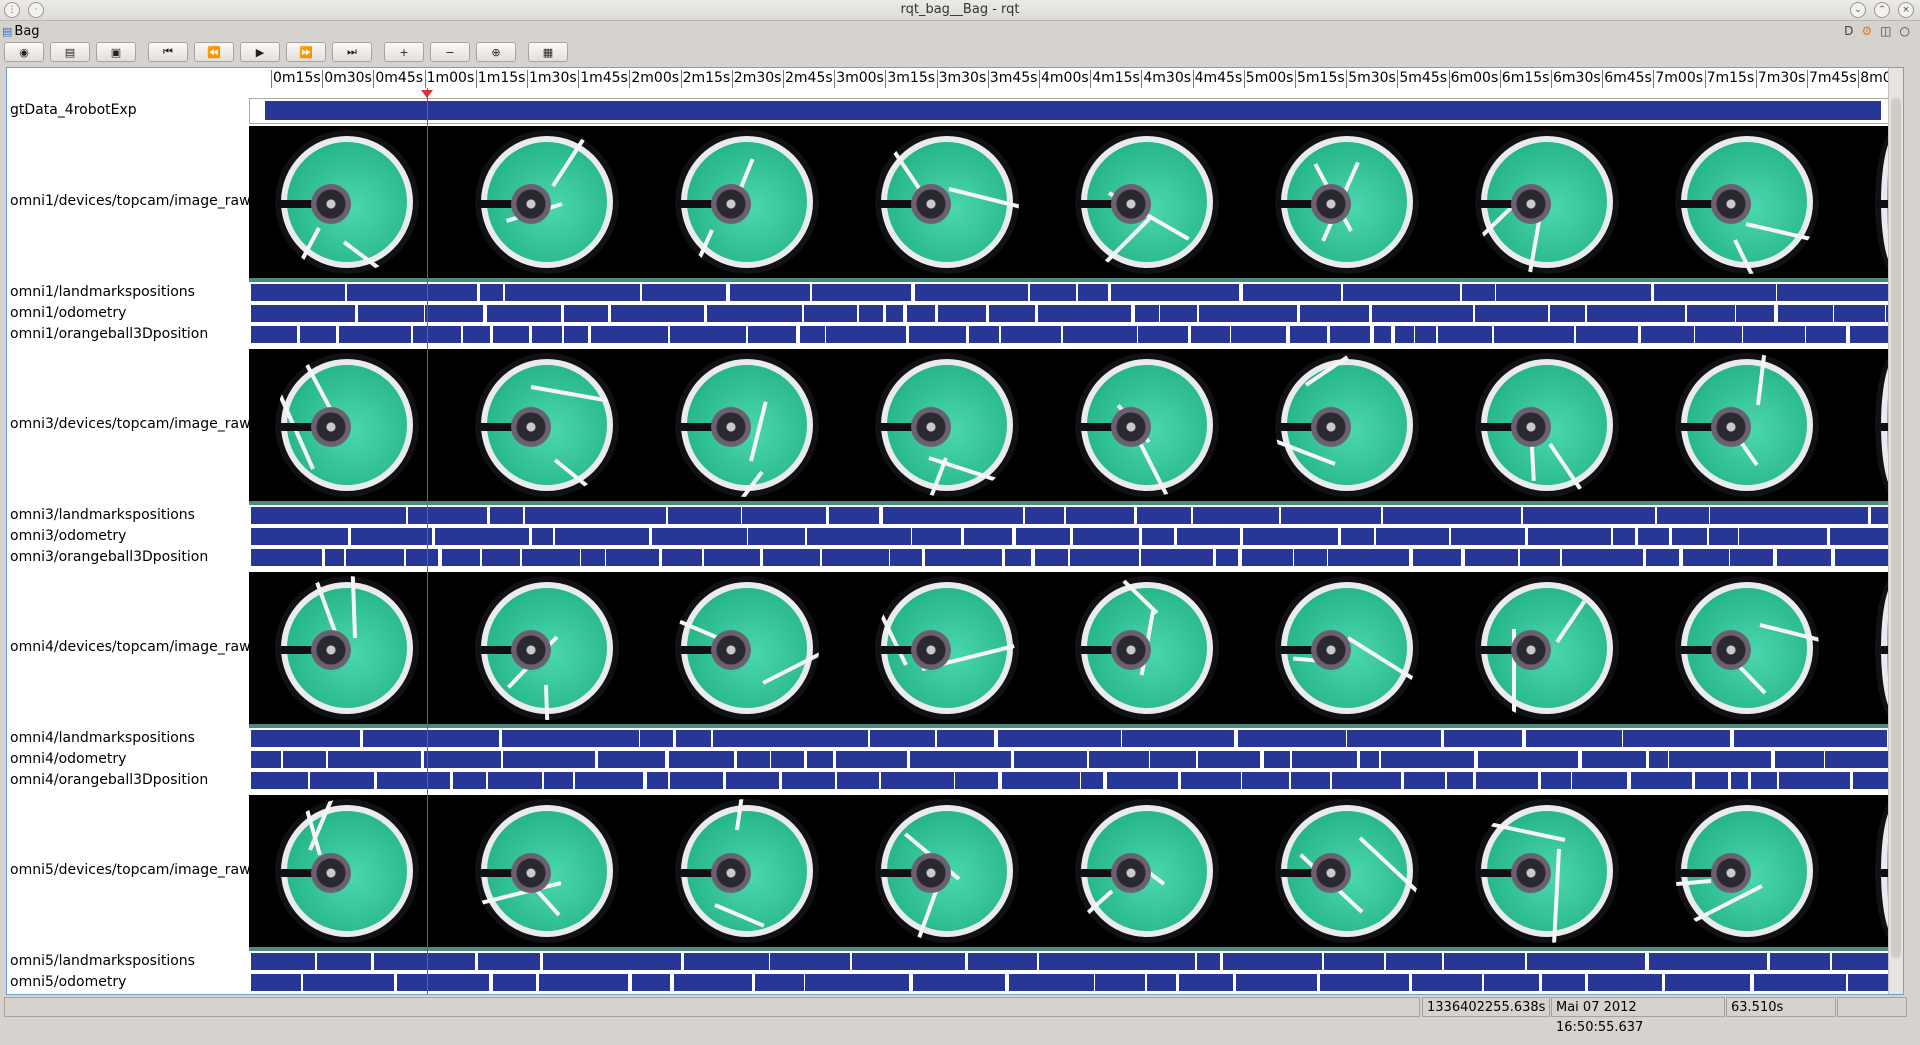 Image resolution: width=1920 pixels, height=1045 pixels. Describe the element at coordinates (68, 759) in the screenshot. I see `topic-label-omni4-odometry: omni4/odometry` at that location.